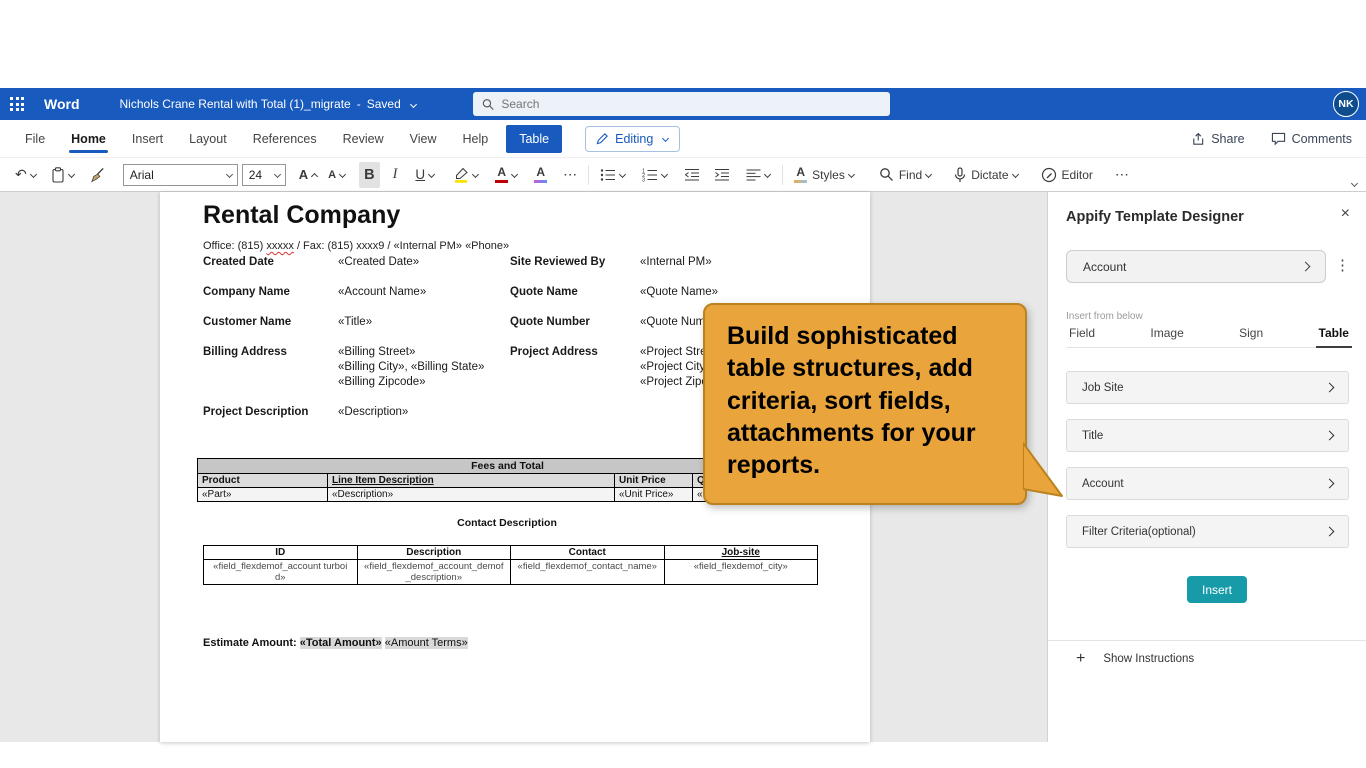 The width and height of the screenshot is (1366, 768). I want to click on align-icon, so click(753, 174).